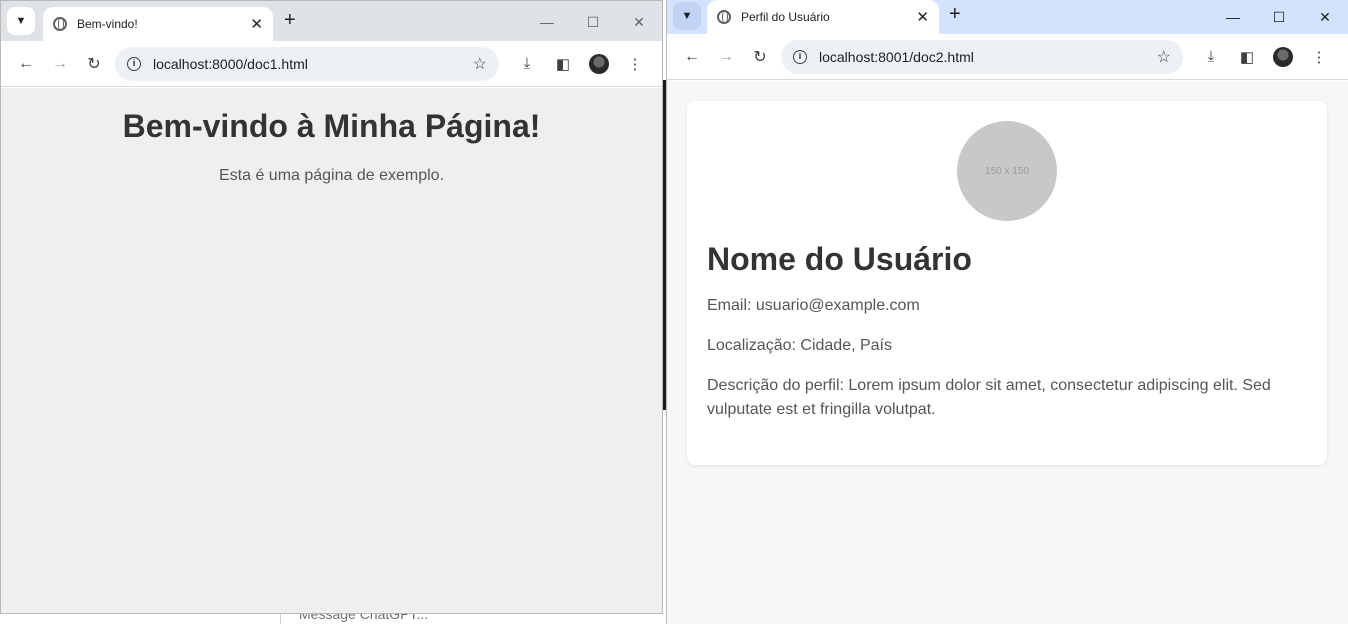  I want to click on address-bar: i localhost:8000/doc1.html ☆, so click(307, 63).